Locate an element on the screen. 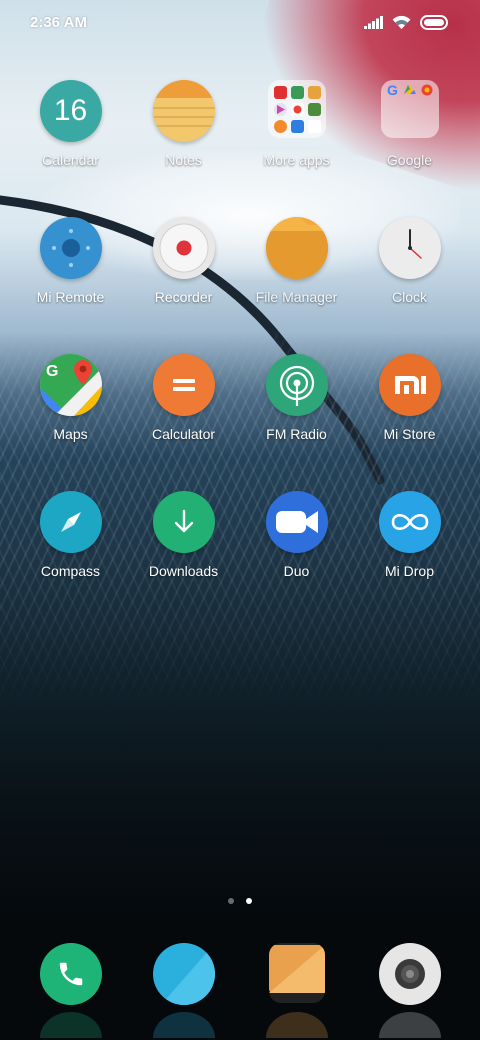  dock-camera is located at coordinates (409, 974).